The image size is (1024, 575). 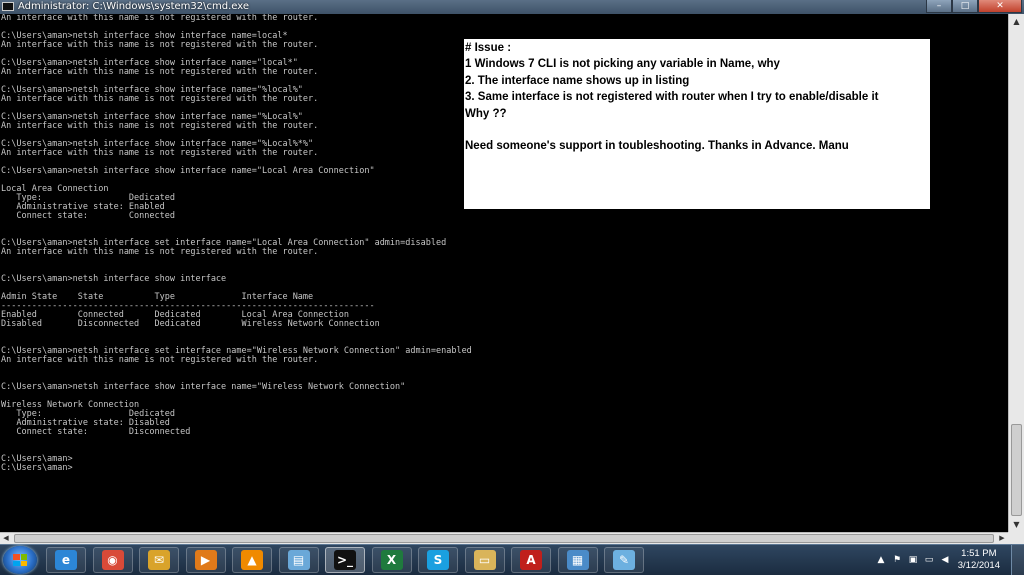 What do you see at coordinates (1016, 273) in the screenshot?
I see `vertical-scrollbar: ▲ ▼` at bounding box center [1016, 273].